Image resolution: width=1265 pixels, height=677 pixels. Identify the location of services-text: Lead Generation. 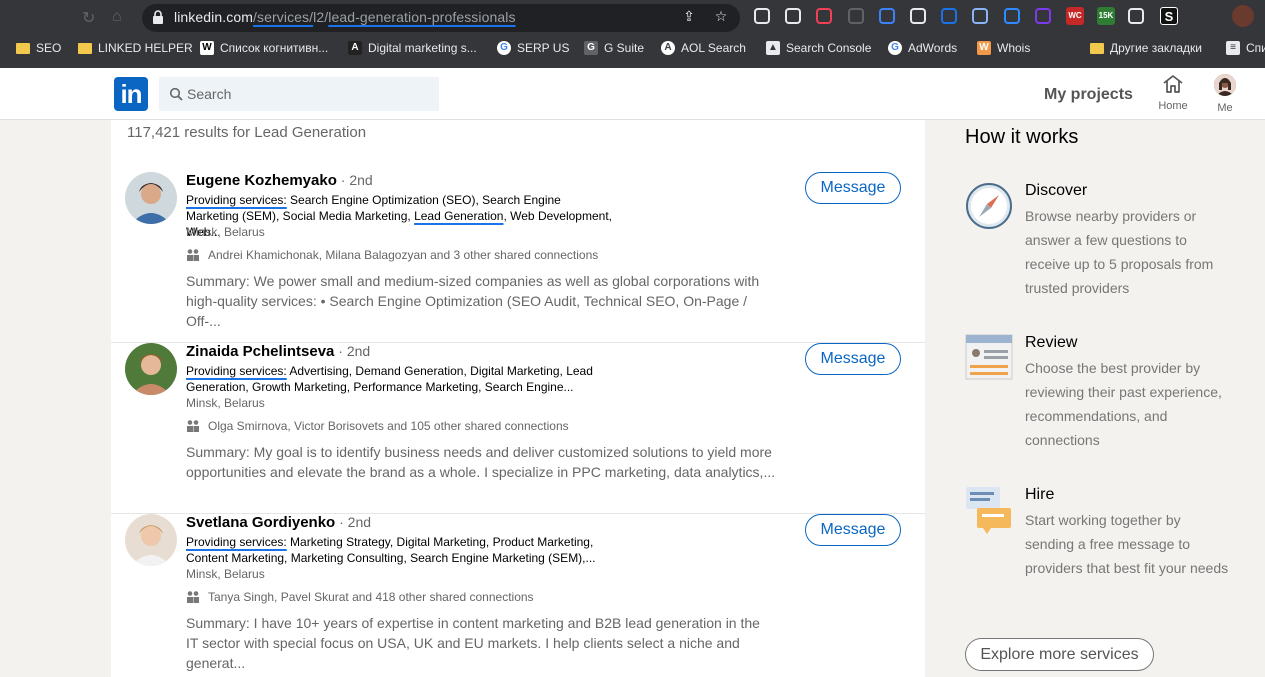
(459, 216).